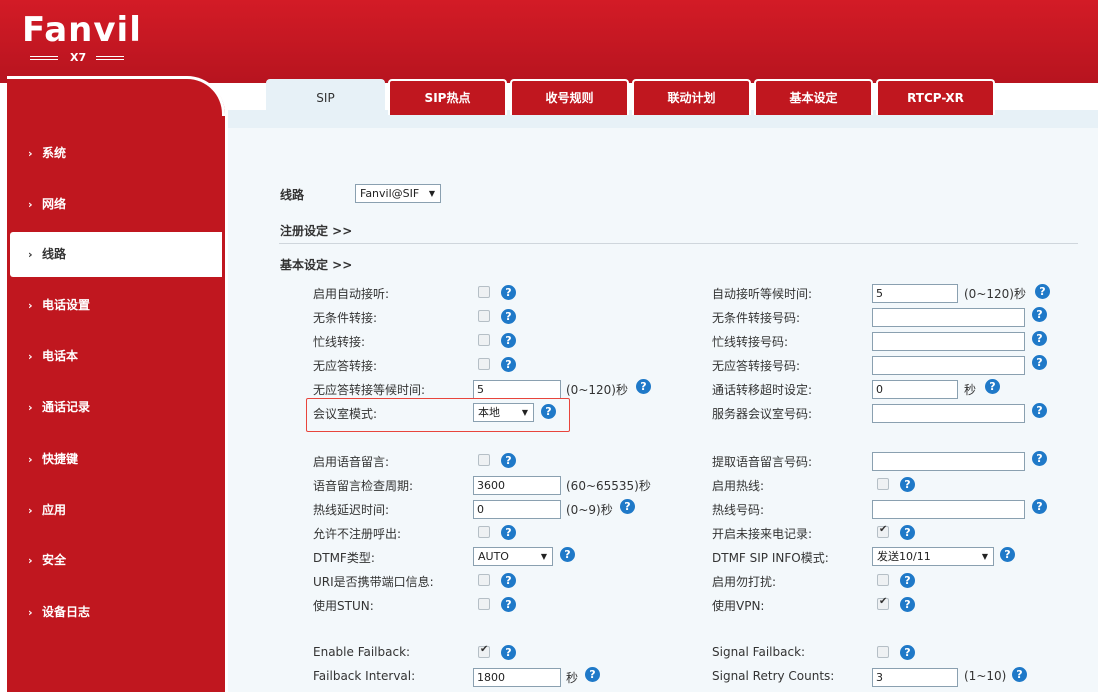 This screenshot has width=1098, height=692. What do you see at coordinates (948, 413) in the screenshot?
I see `server-conference-input` at bounding box center [948, 413].